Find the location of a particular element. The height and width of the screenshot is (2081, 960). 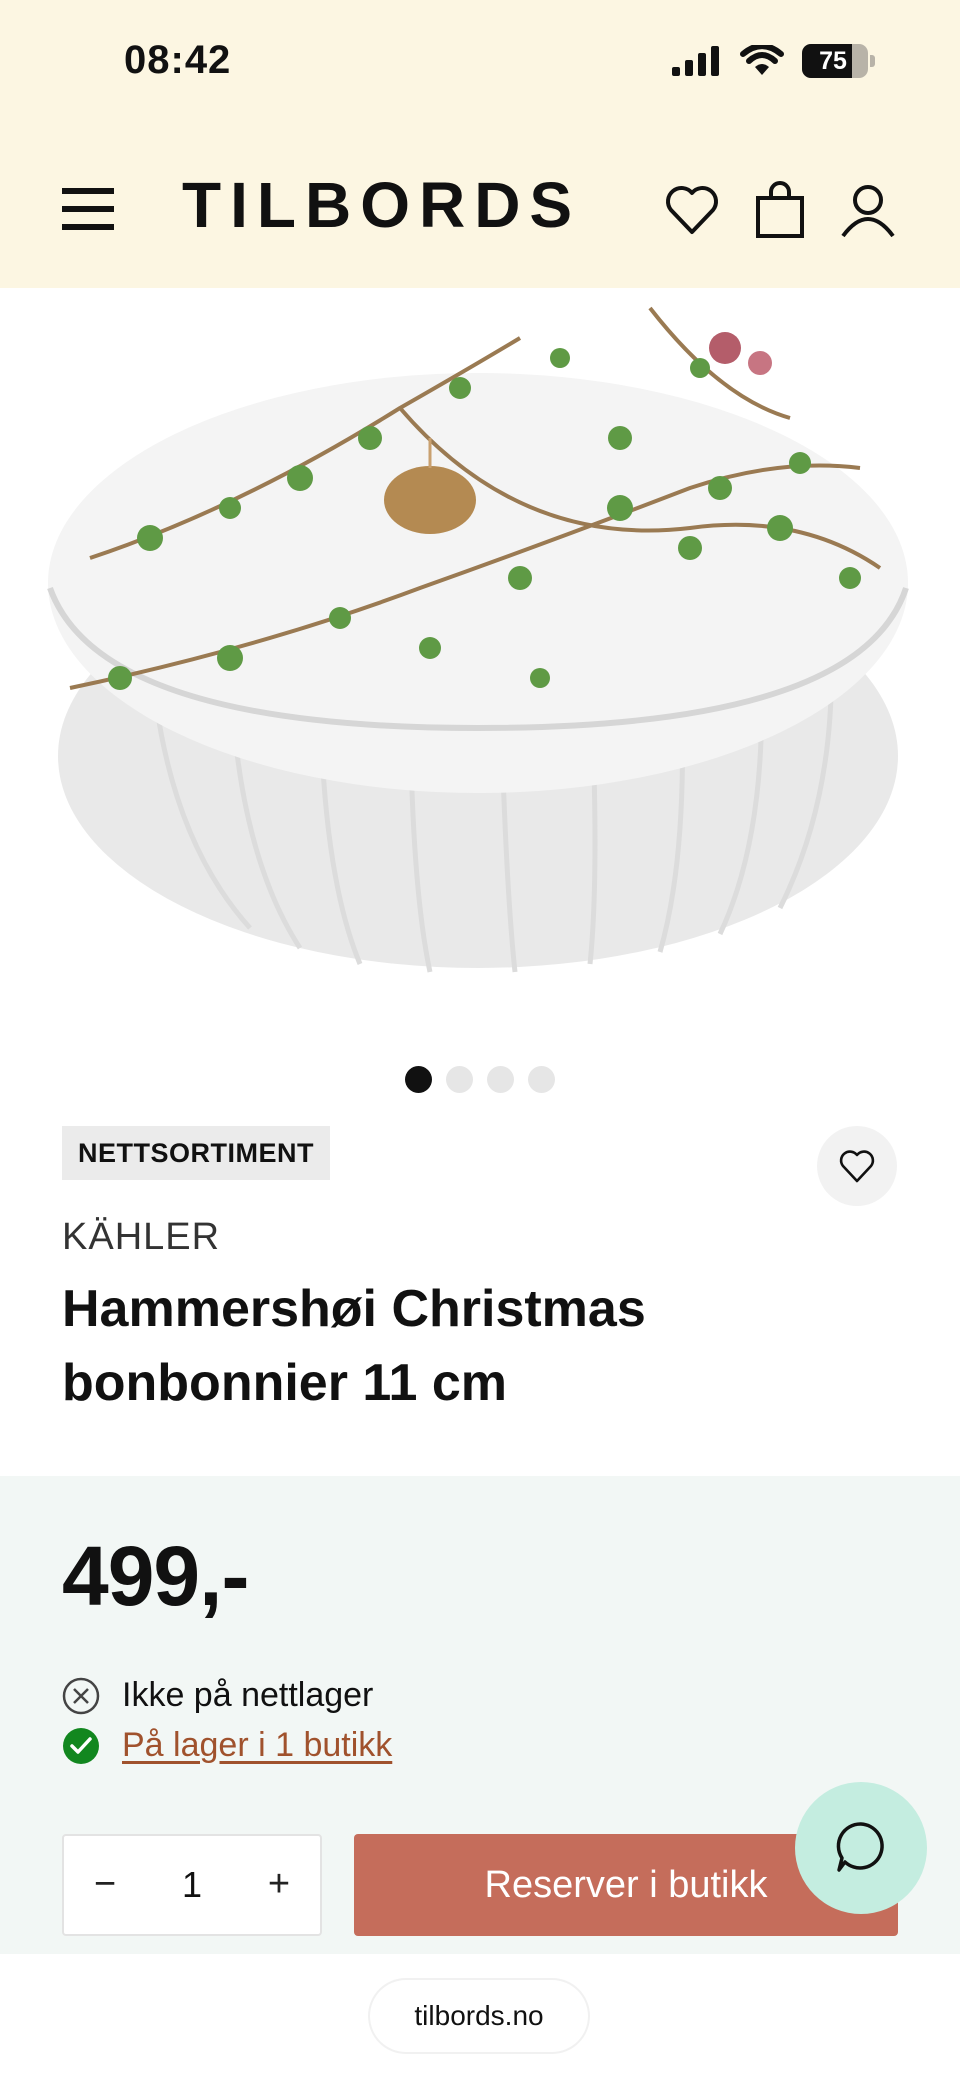

add-to-wishlist-button is located at coordinates (857, 1166).